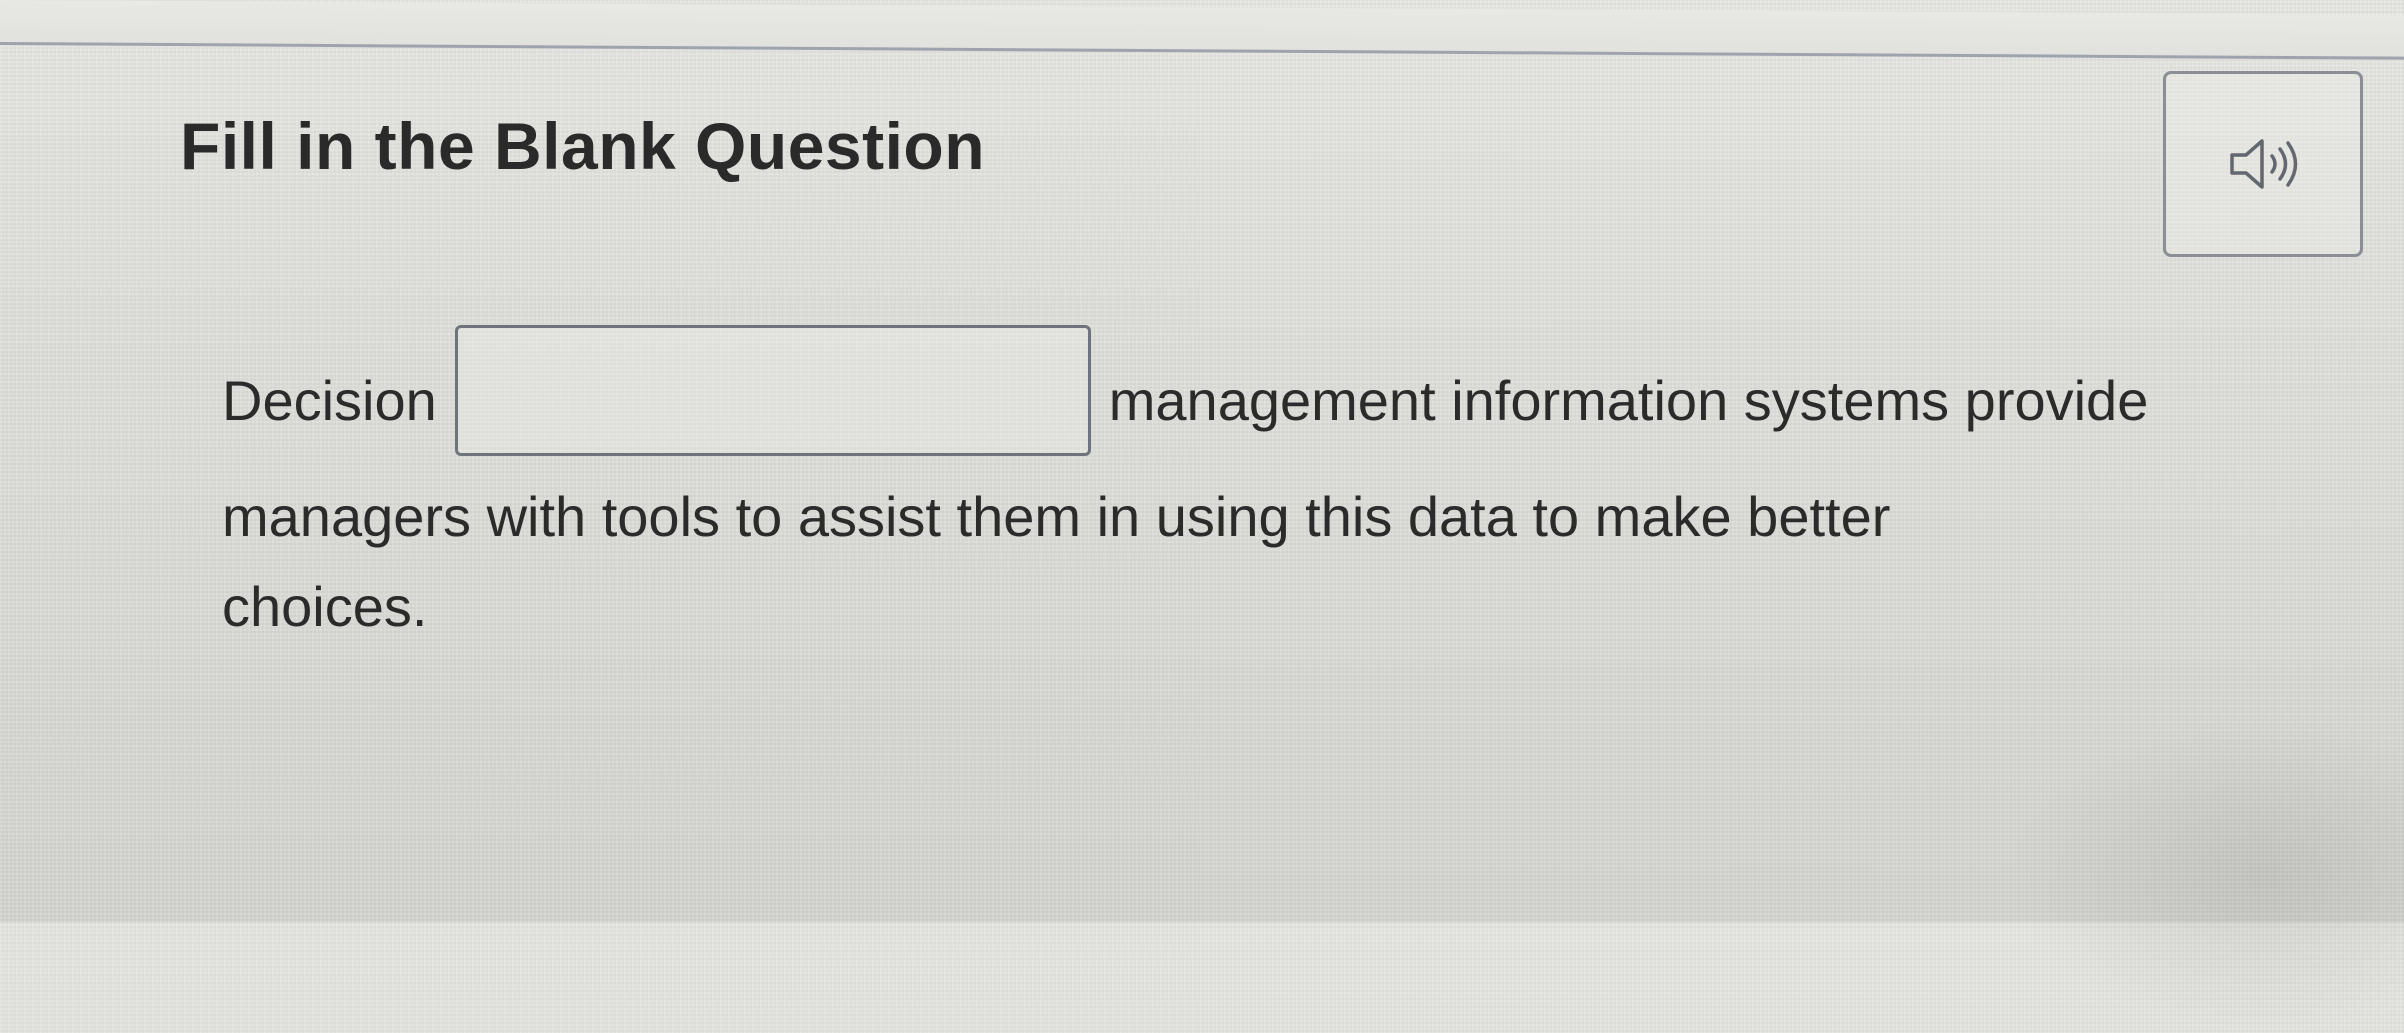 The height and width of the screenshot is (1033, 2404). I want to click on text-before-blank: Decision, so click(329, 401).